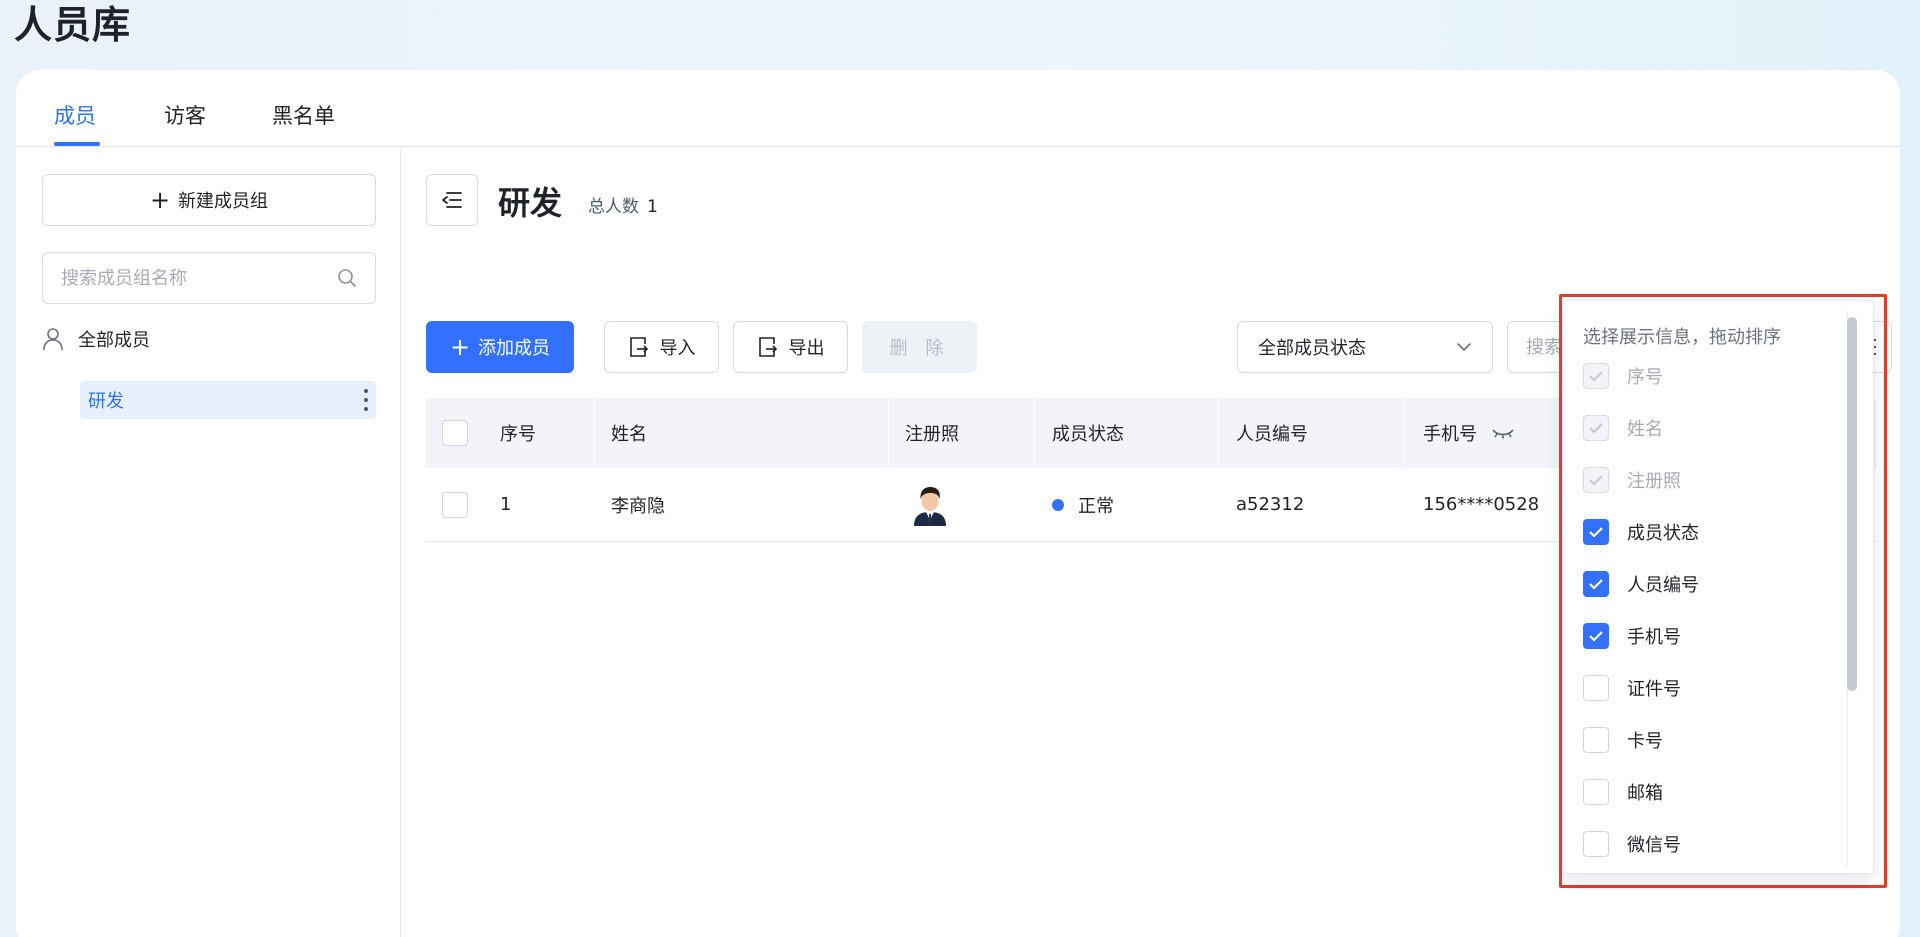 The width and height of the screenshot is (1920, 937). I want to click on column-option-status: 成员状态, so click(1641, 532).